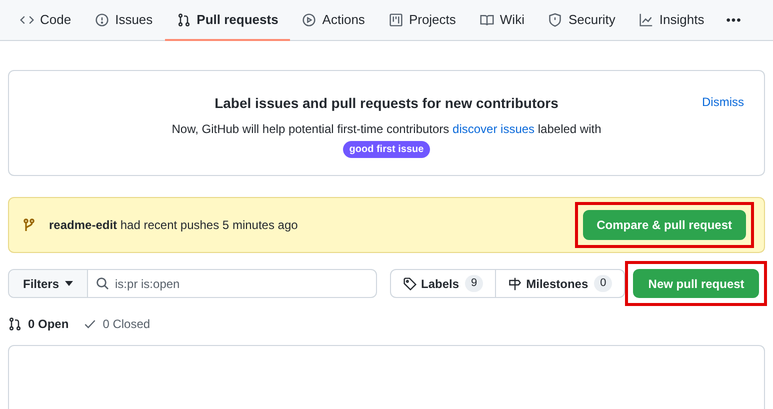 This screenshot has width=773, height=409. I want to click on state-filter-link: 0 Closed, so click(116, 324).